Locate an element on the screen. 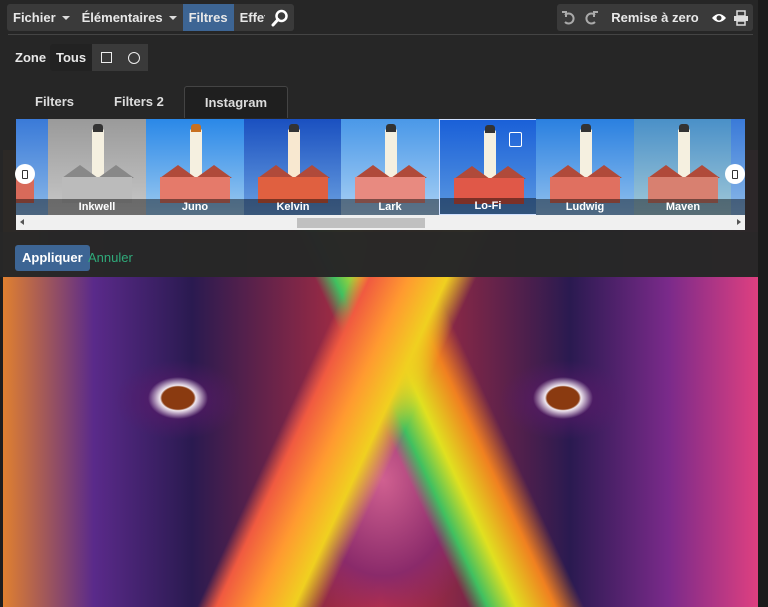 Image resolution: width=768 pixels, height=607 pixels. print-icon is located at coordinates (741, 17).